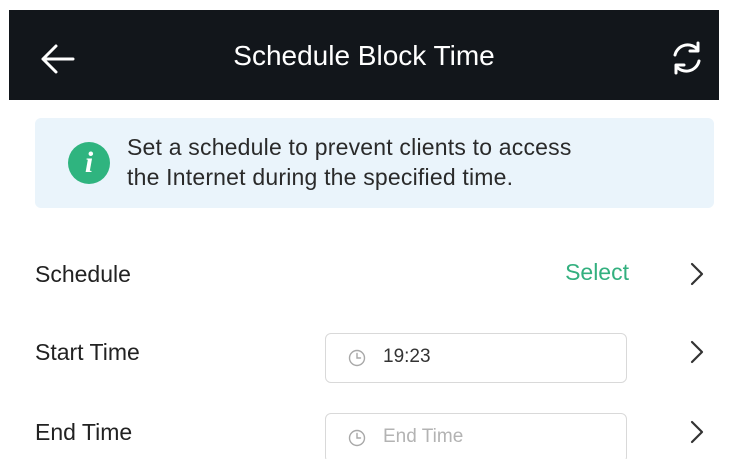 The image size is (729, 459). Describe the element at coordinates (320, 177) in the screenshot. I see `info-text-line-2: the Internet during the specified time.` at that location.